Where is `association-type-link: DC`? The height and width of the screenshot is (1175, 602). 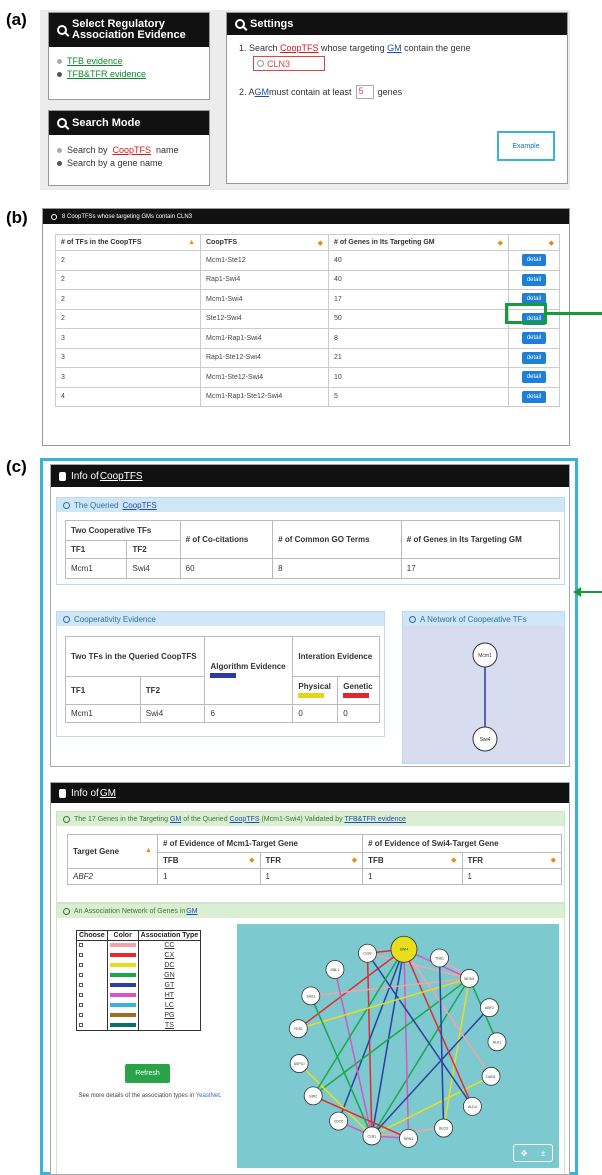
association-type-link: DC is located at coordinates (169, 966).